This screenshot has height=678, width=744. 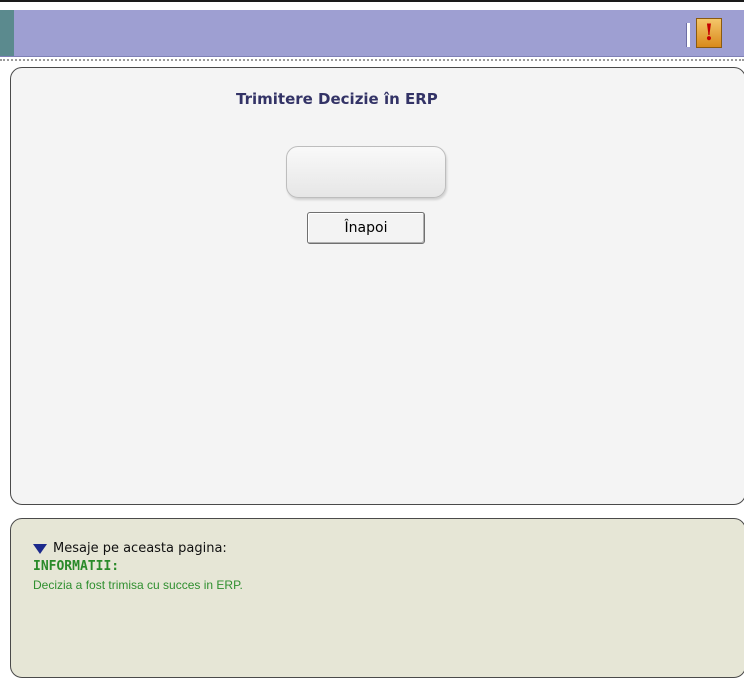 I want to click on back-button: Înapoi, so click(x=366, y=228).